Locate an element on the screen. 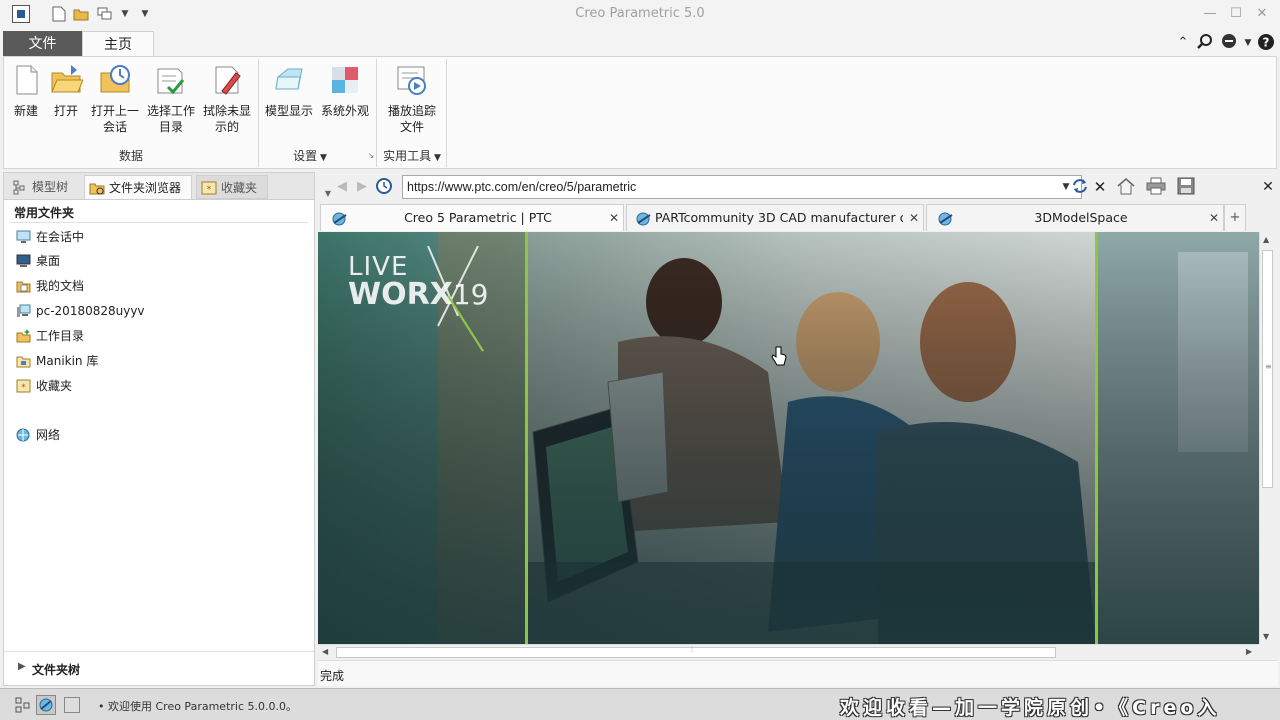  folder-item-label: 我的文档 is located at coordinates (60, 286).